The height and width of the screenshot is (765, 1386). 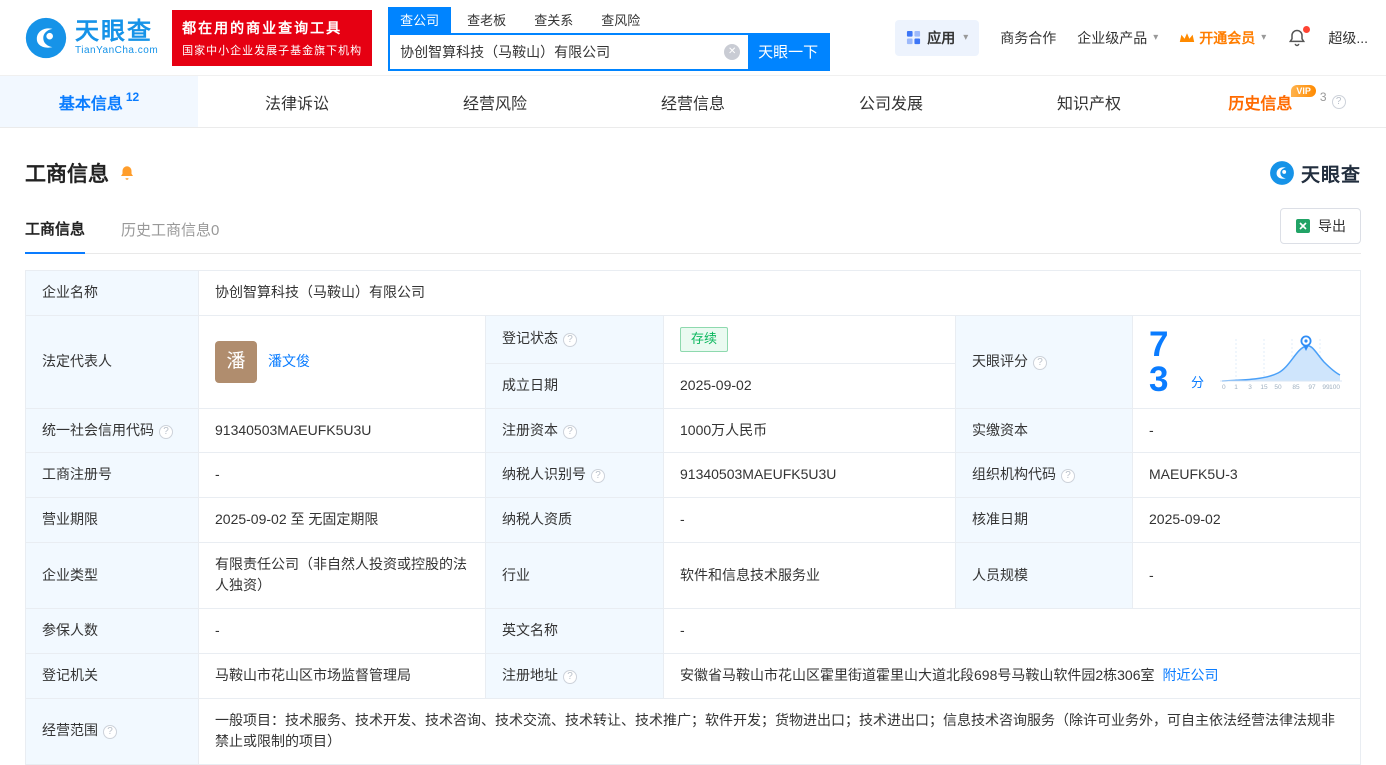 I want to click on tab-count: 3, so click(x=1323, y=96).